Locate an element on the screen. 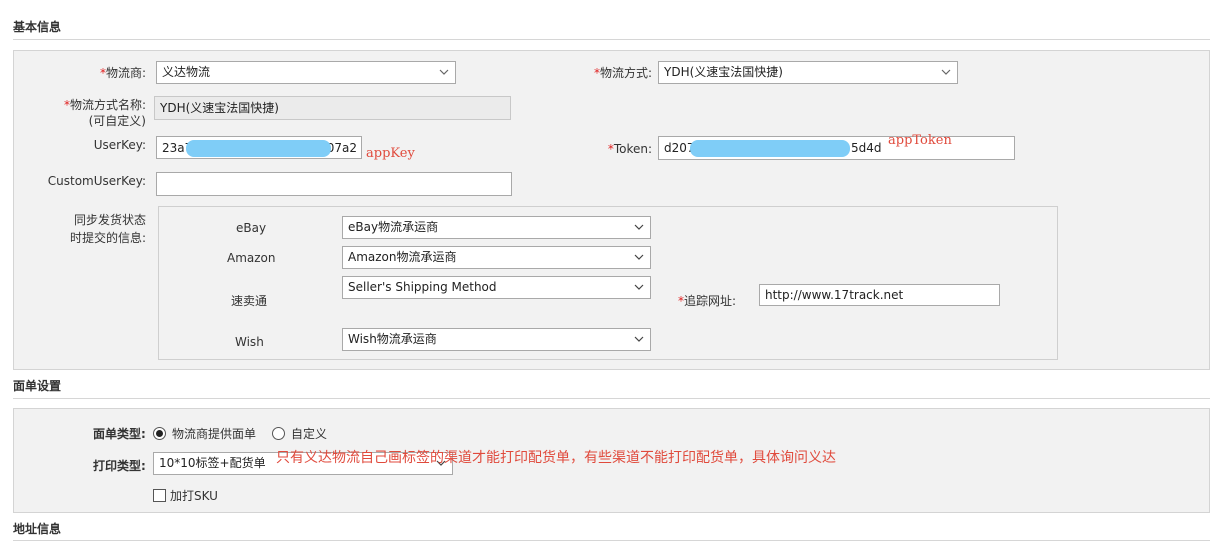 The width and height of the screenshot is (1210, 550). apptoken-annotation: appToken is located at coordinates (920, 140).